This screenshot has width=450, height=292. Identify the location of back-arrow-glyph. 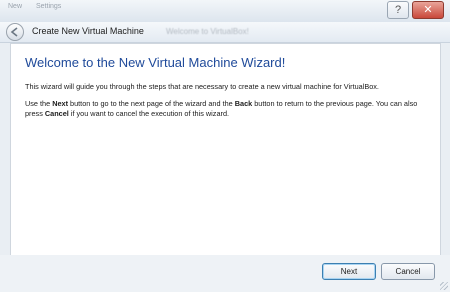
(14, 32).